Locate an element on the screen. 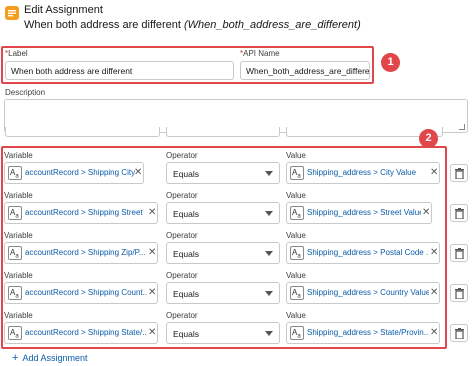 Image resolution: width=474 pixels, height=366 pixels. api-name-field-label: *API Name is located at coordinates (260, 53).